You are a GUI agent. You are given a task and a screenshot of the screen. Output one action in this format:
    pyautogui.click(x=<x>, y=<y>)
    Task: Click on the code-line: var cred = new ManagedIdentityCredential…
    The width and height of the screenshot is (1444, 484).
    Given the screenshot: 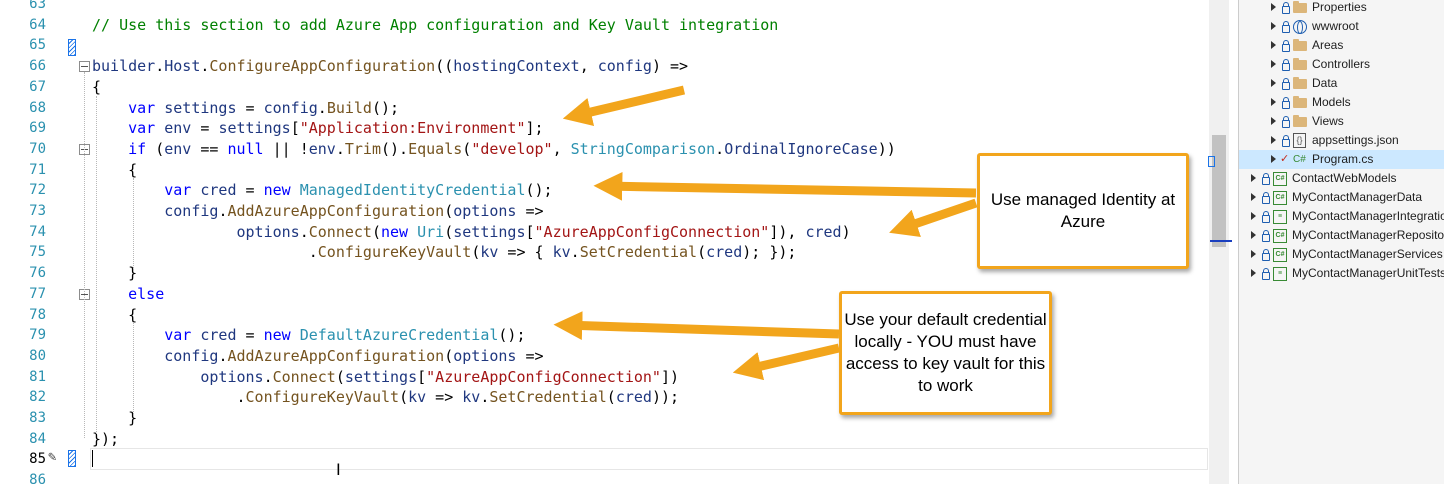 What is the action you would take?
    pyautogui.click(x=322, y=190)
    